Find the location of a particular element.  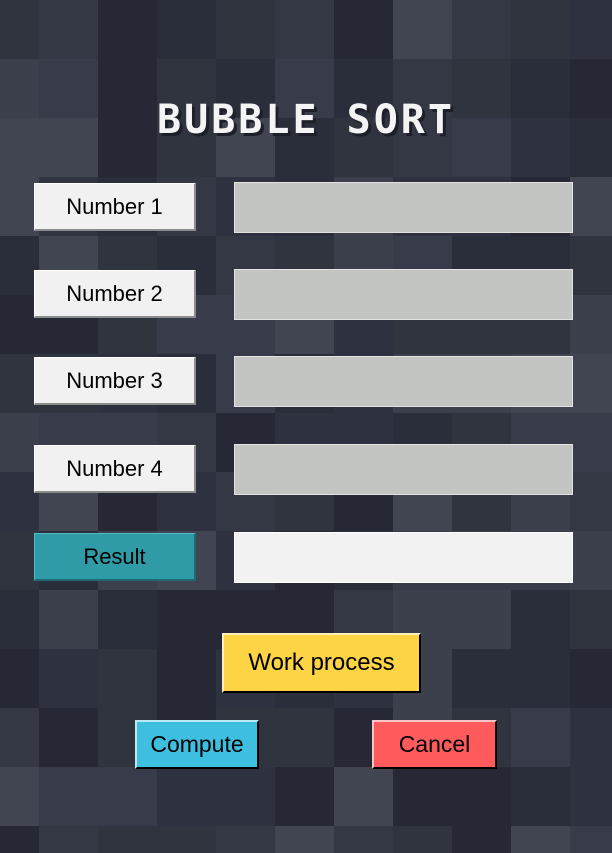

number-4-label: Number 4 is located at coordinates (115, 469).